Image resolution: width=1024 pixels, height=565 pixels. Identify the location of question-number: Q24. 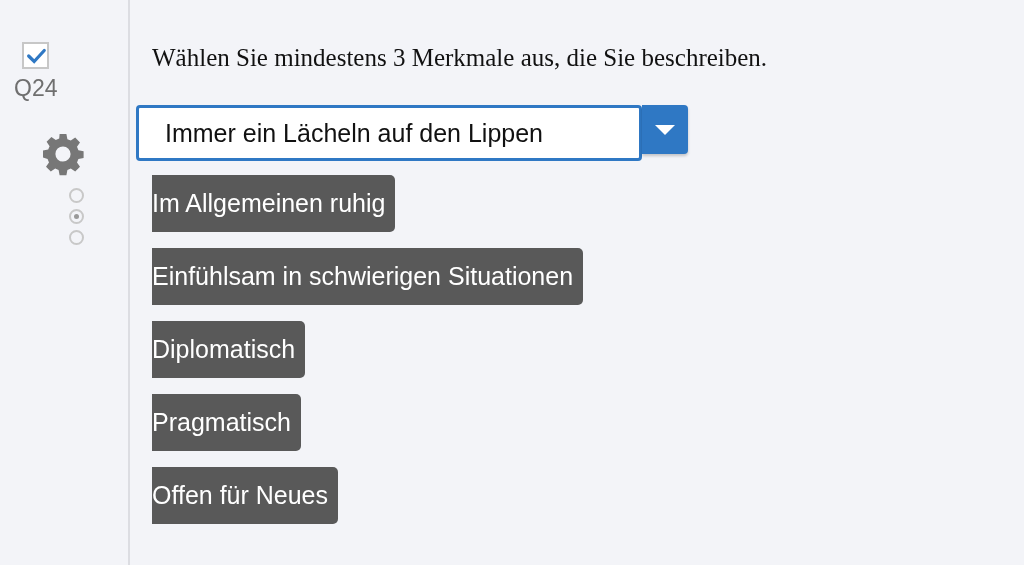
(36, 88).